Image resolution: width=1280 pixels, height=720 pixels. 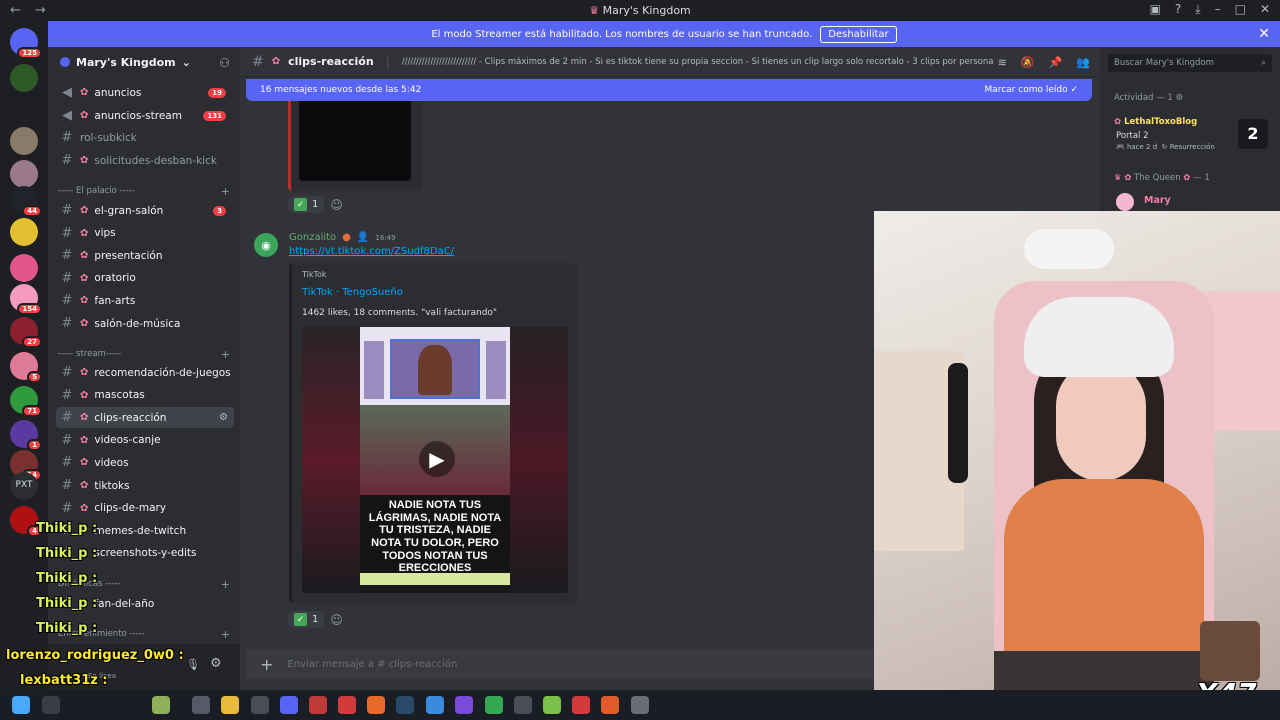 What do you see at coordinates (26, 201) in the screenshot?
I see `server-icon: 44` at bounding box center [26, 201].